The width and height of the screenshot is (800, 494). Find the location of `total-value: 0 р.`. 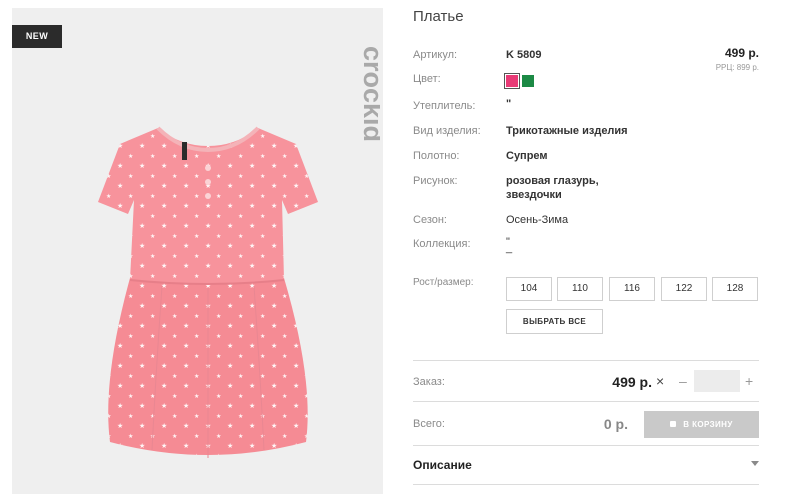

total-value: 0 р. is located at coordinates (615, 424).